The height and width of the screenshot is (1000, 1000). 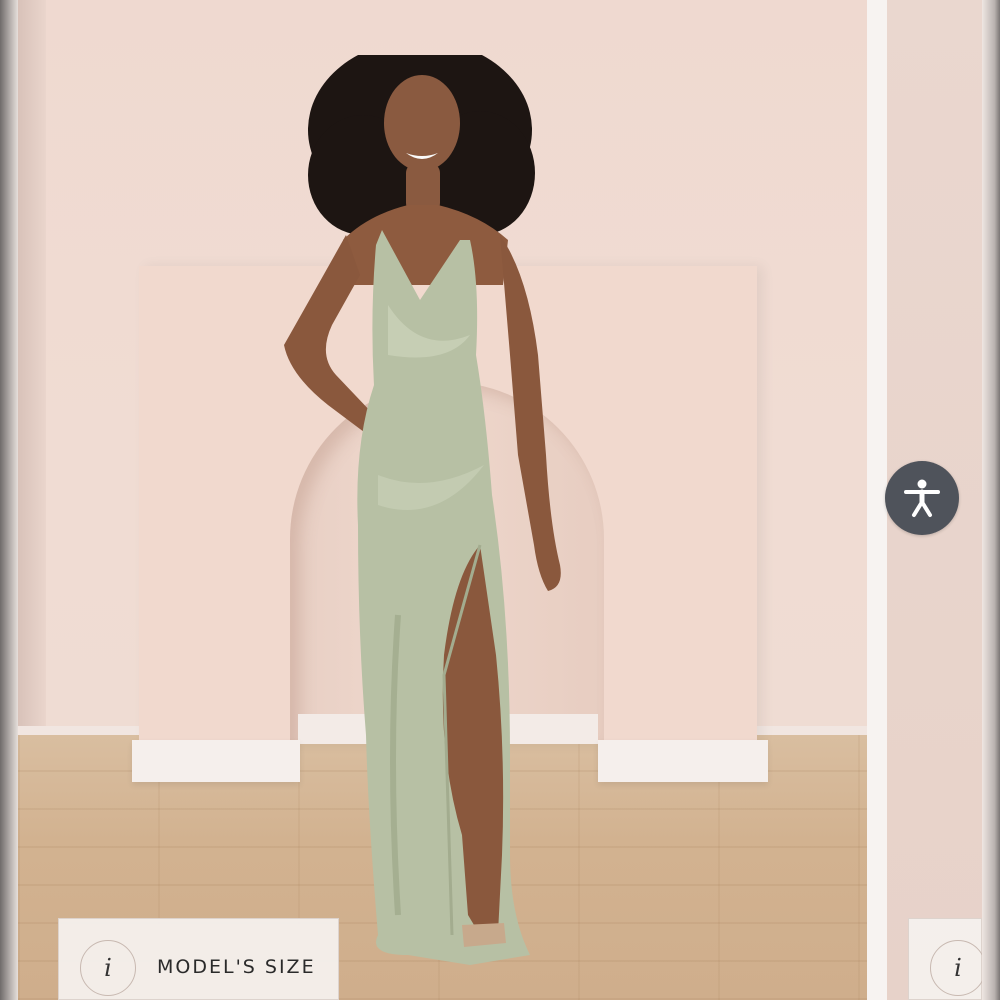 I want to click on model-size-button: i MODEL'S SIZE, so click(x=198, y=959).